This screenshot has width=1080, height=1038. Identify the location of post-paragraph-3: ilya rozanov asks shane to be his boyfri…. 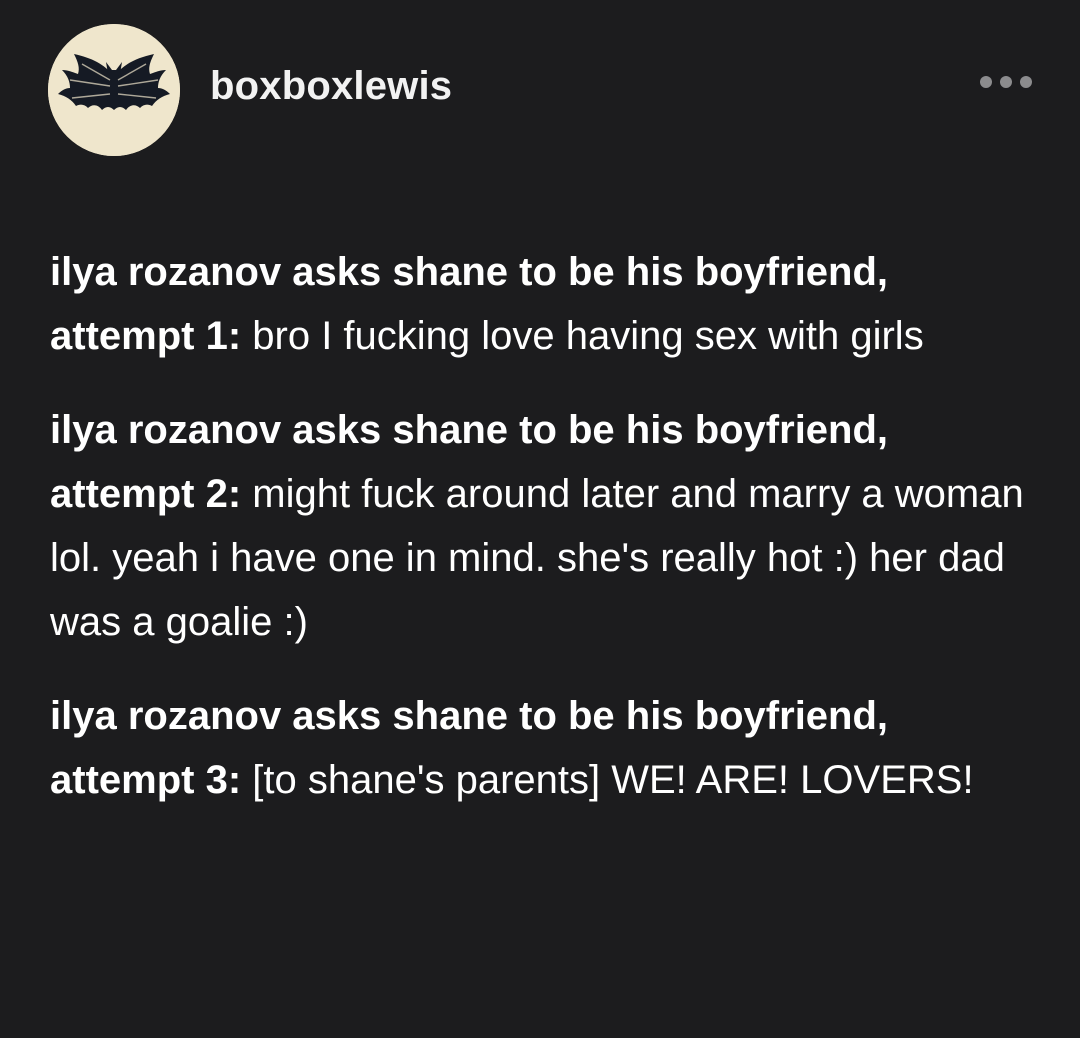
(545, 748).